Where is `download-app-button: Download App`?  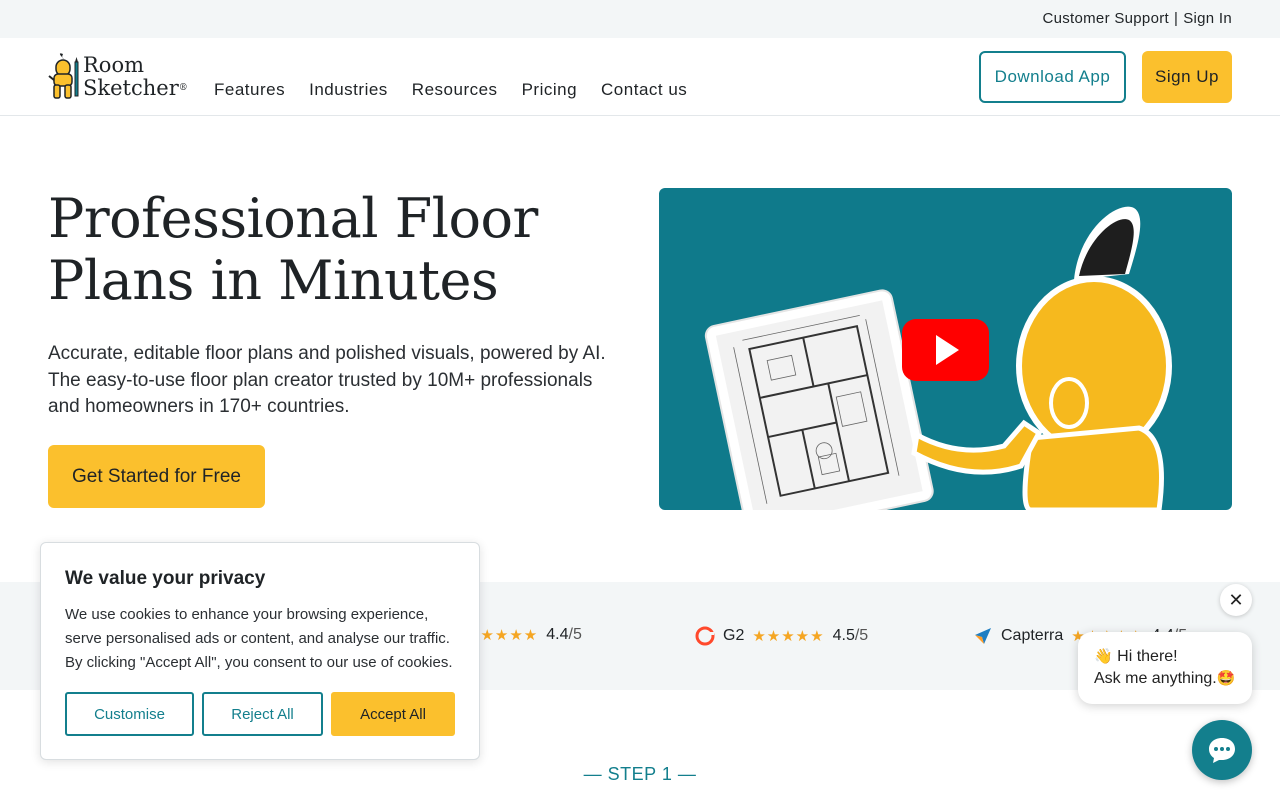
download-app-button: Download App is located at coordinates (1052, 77).